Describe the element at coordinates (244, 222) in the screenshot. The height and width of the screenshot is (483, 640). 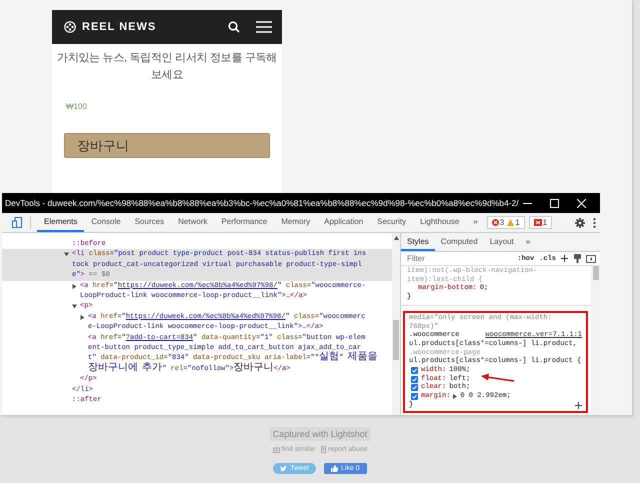
I see `devtools-tab: Performance` at that location.